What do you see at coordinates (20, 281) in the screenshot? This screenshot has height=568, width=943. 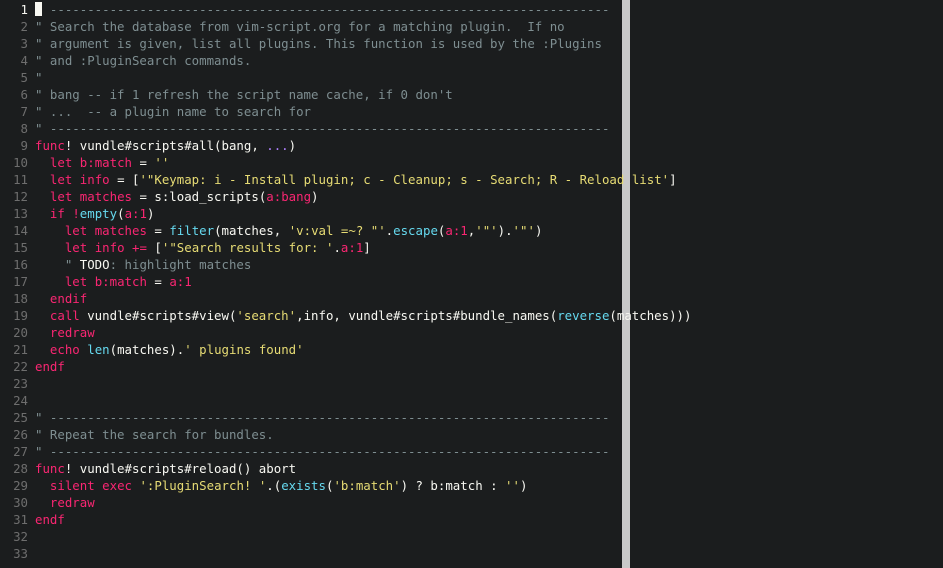 I see `line-number: 17` at bounding box center [20, 281].